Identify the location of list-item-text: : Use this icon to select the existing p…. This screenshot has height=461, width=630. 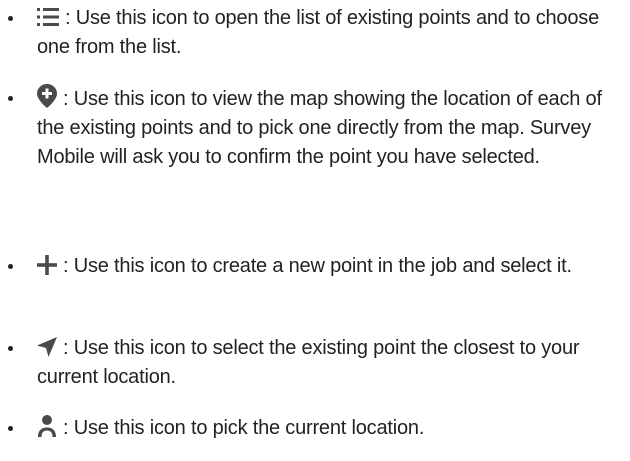
(308, 362).